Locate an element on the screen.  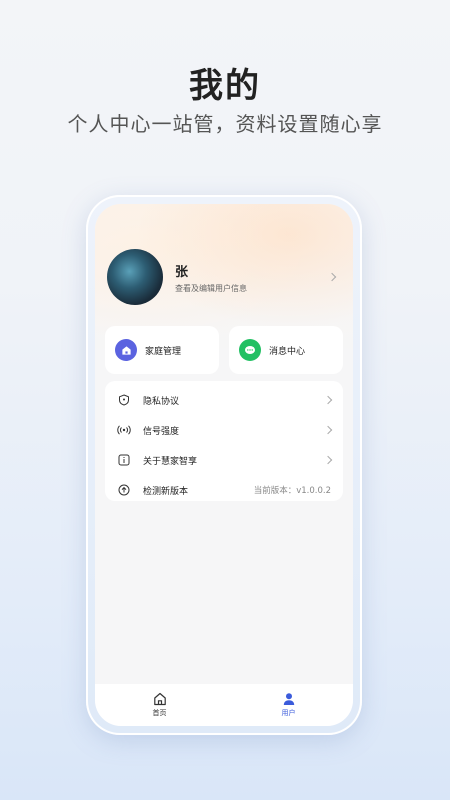
quick-actions: 家庭管理 消息中心 is located at coordinates (224, 350).